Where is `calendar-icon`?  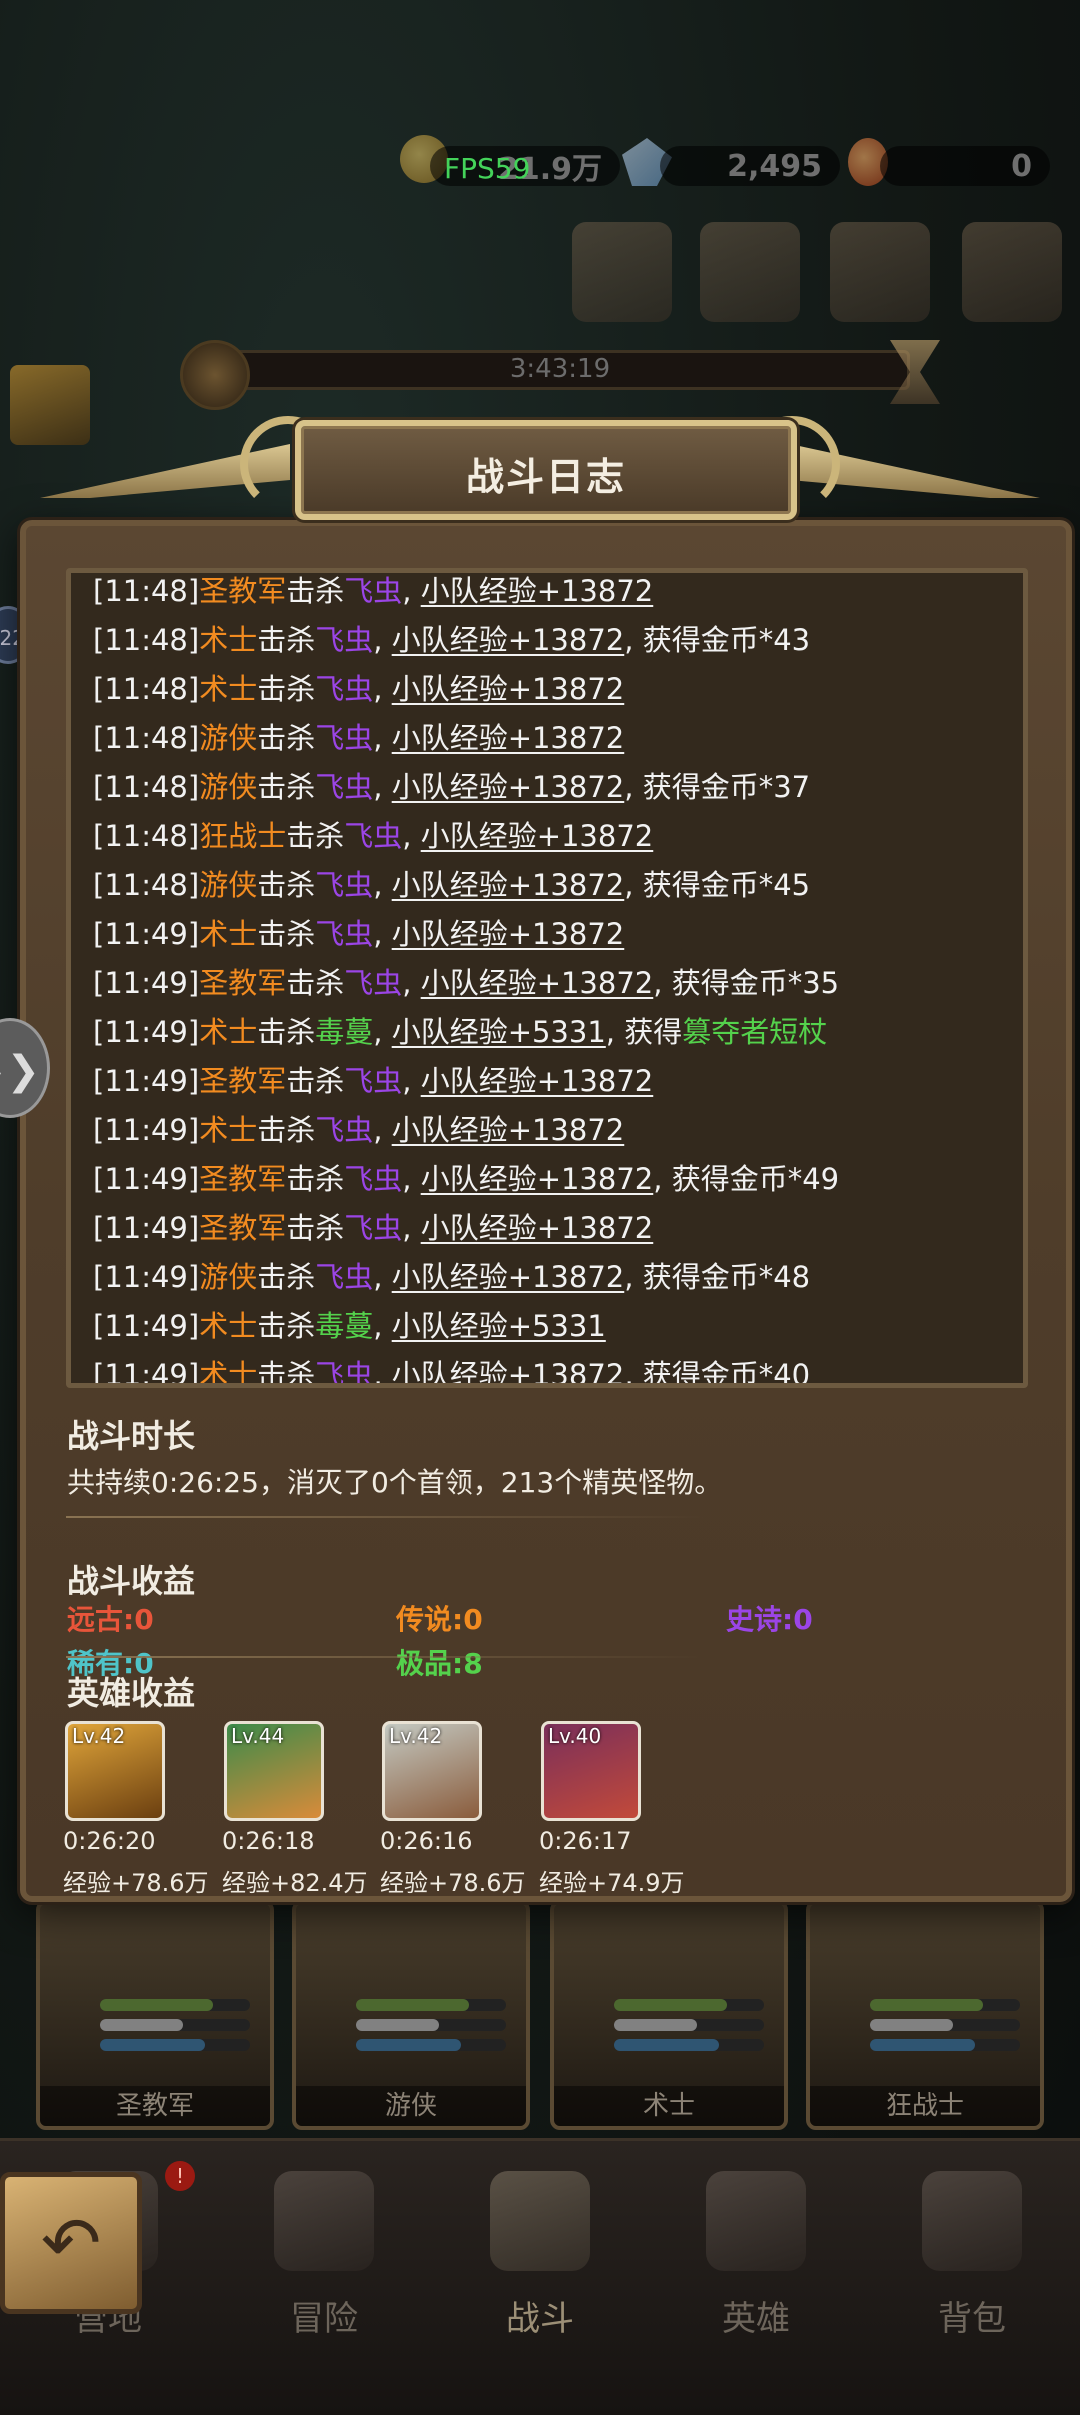 calendar-icon is located at coordinates (622, 272).